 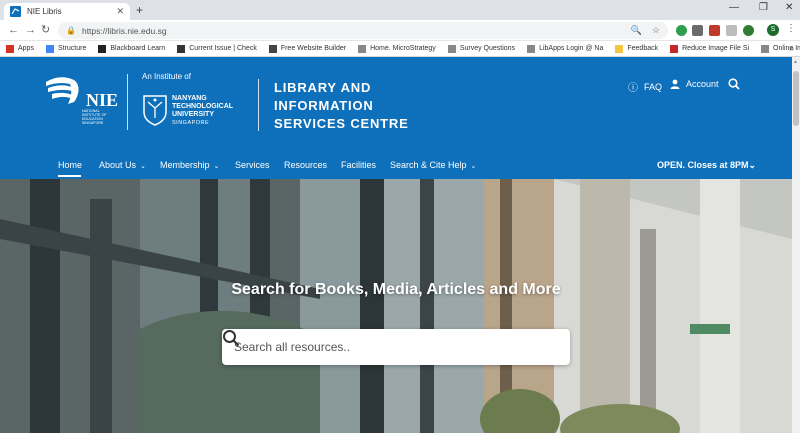 What do you see at coordinates (231, 338) in the screenshot?
I see `search-submit-icon` at bounding box center [231, 338].